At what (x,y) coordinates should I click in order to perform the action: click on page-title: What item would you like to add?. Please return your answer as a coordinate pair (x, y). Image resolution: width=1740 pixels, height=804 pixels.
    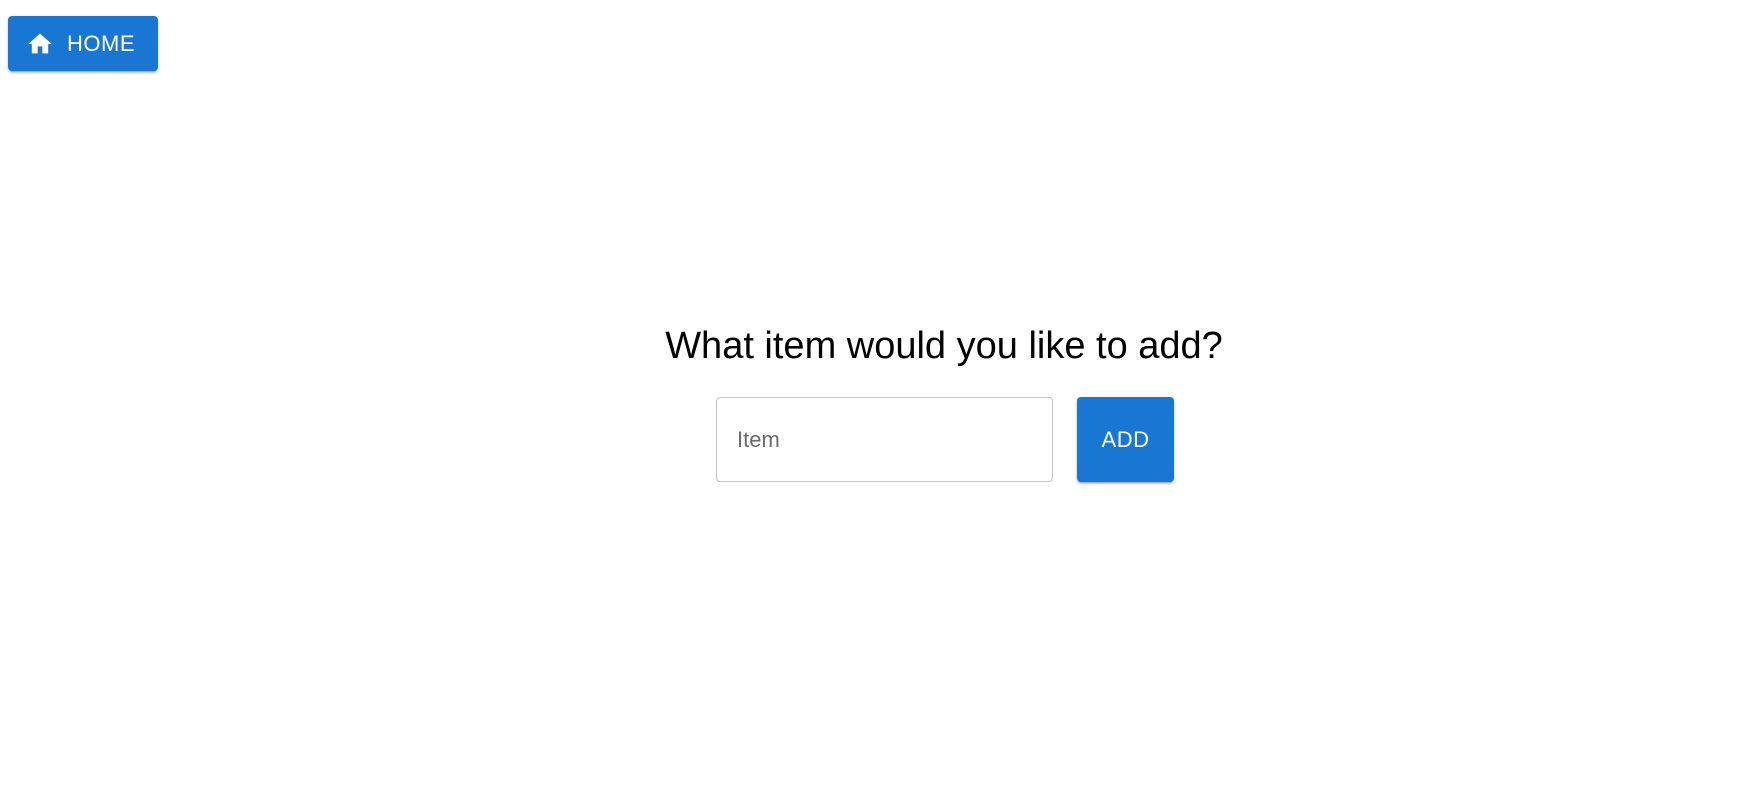
    Looking at the image, I should click on (944, 346).